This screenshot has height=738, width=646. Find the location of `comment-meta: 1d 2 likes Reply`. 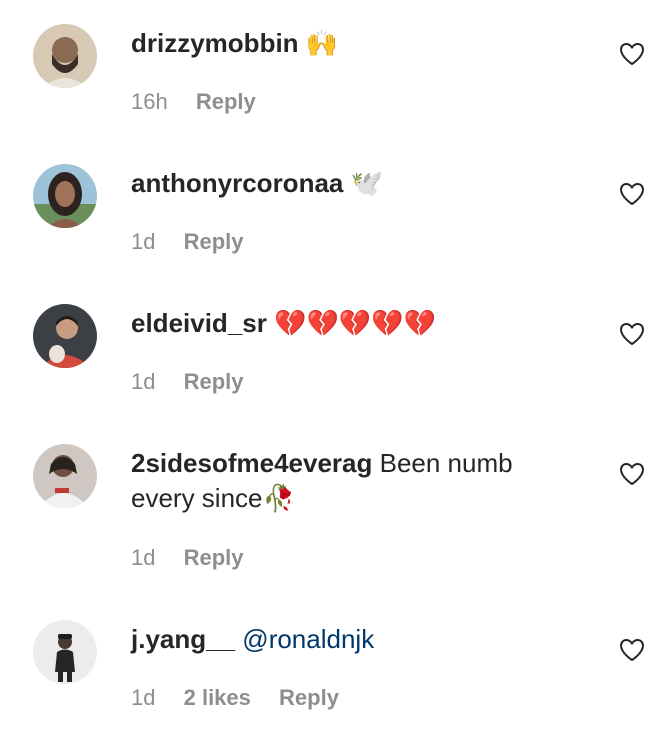

comment-meta: 1d 2 likes Reply is located at coordinates (246, 698).